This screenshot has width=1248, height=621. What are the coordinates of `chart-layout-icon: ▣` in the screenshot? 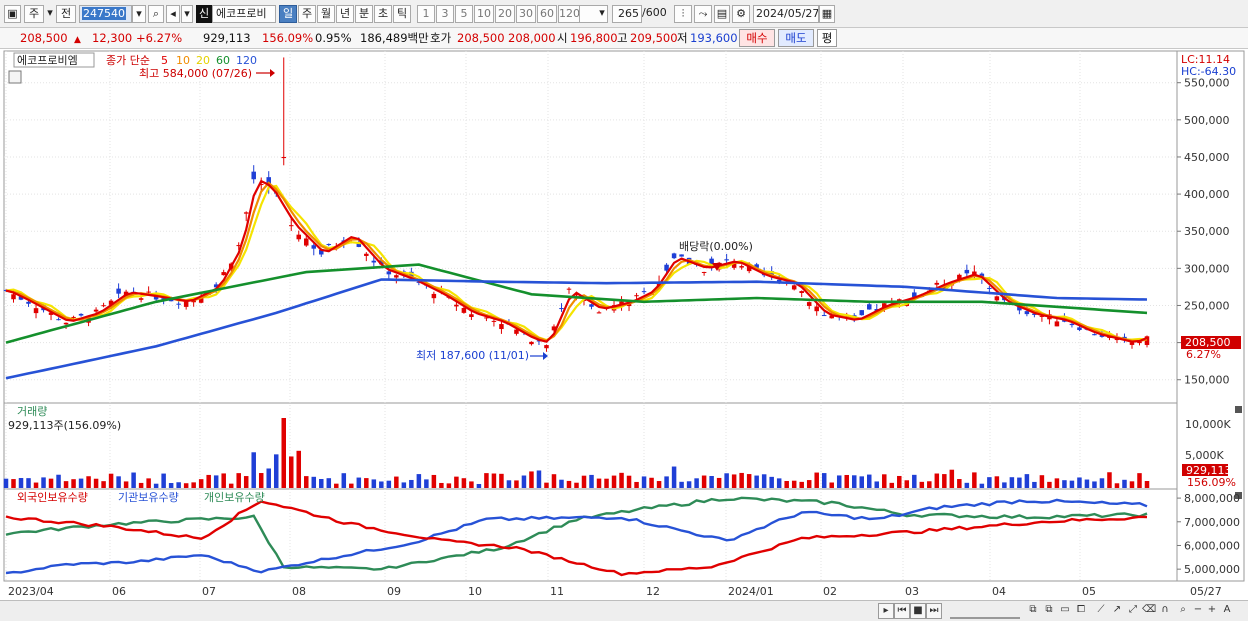 It's located at (12, 14).